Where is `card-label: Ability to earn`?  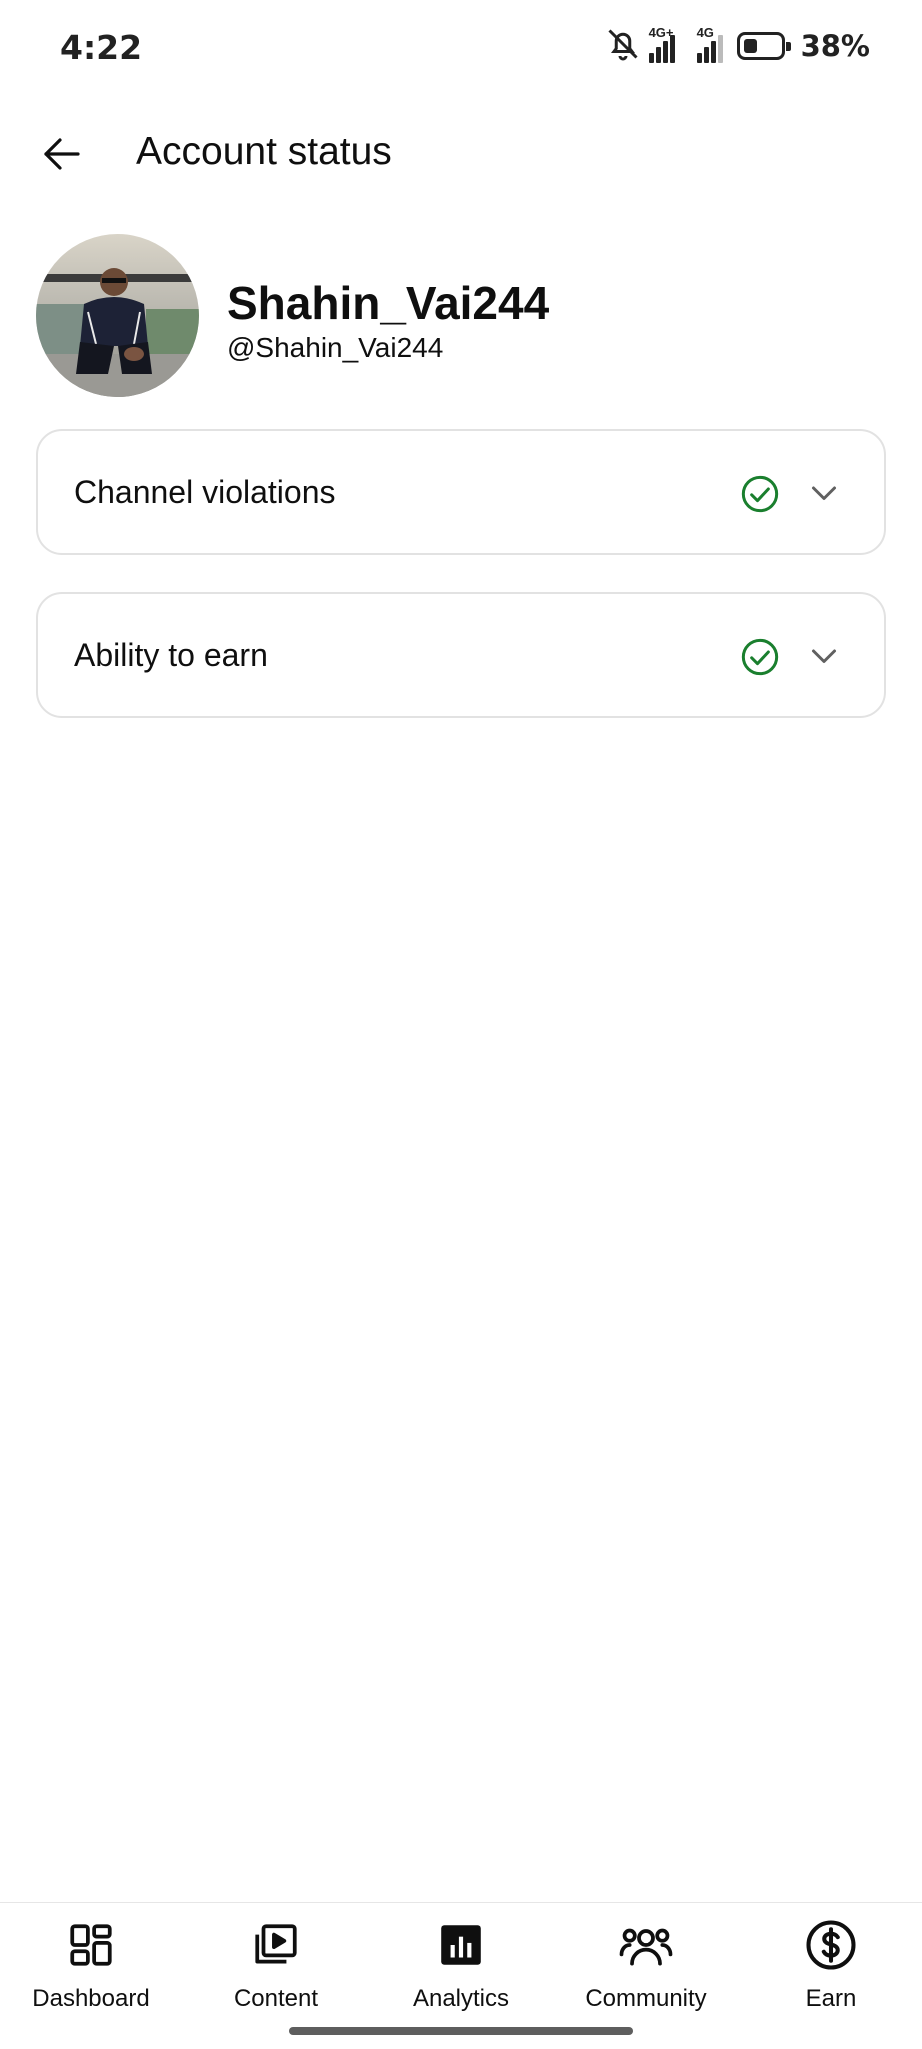
card-label: Ability to earn is located at coordinates (171, 655).